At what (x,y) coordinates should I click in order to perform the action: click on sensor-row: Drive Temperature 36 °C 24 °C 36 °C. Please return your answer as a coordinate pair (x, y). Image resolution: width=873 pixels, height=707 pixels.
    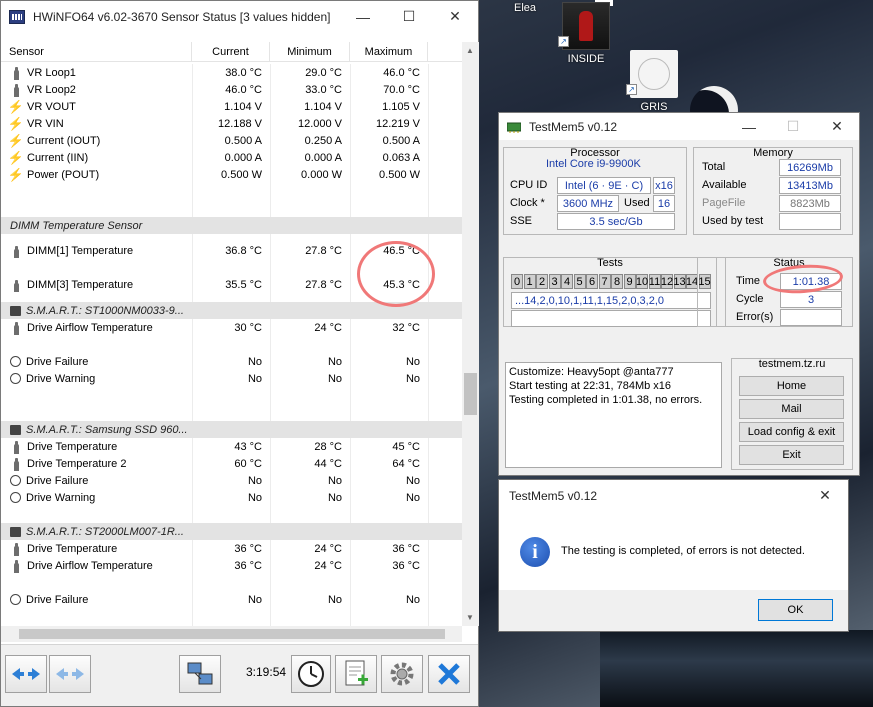
    Looking at the image, I should click on (232, 548).